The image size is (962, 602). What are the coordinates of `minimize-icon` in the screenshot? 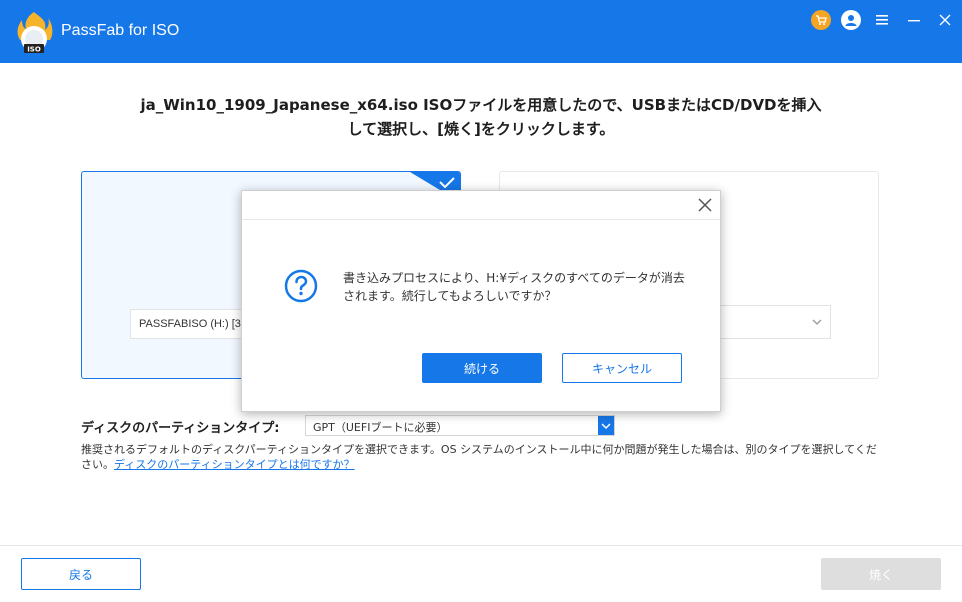 It's located at (914, 20).